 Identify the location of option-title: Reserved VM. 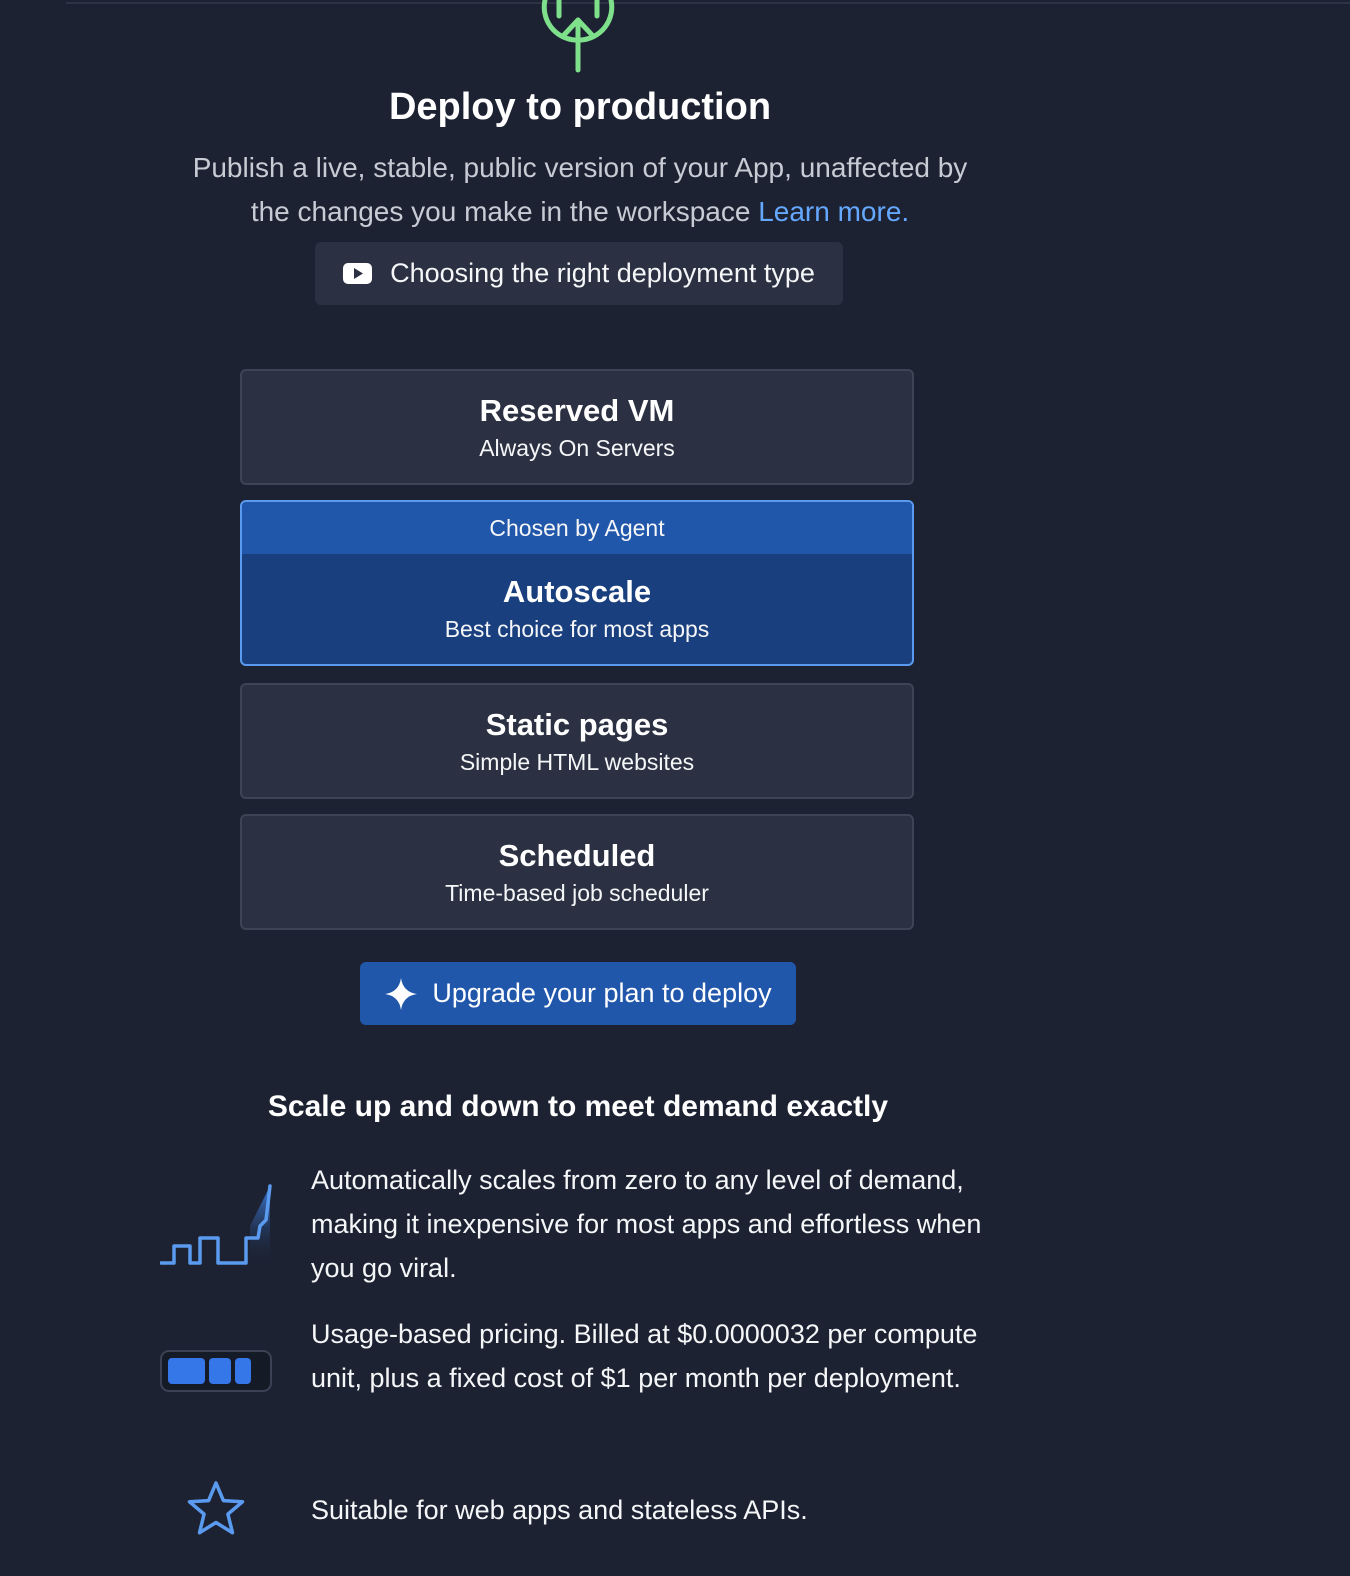
(577, 410).